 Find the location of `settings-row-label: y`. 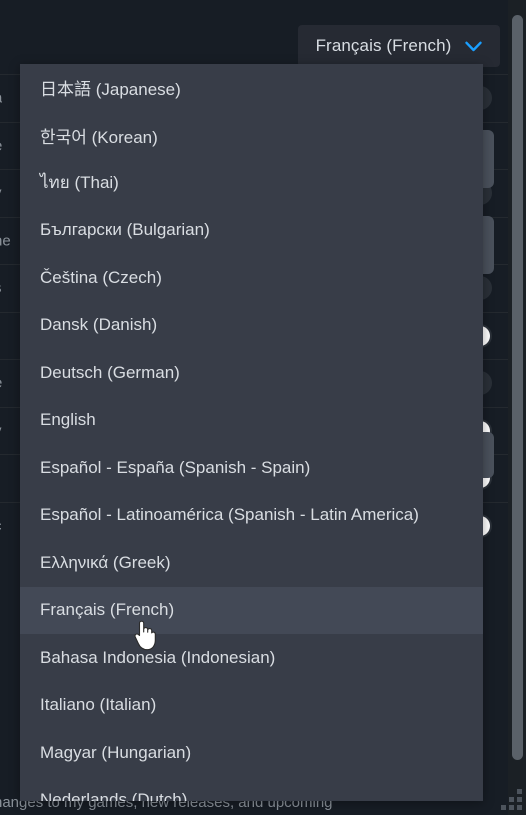

settings-row-label: y is located at coordinates (1, 193).